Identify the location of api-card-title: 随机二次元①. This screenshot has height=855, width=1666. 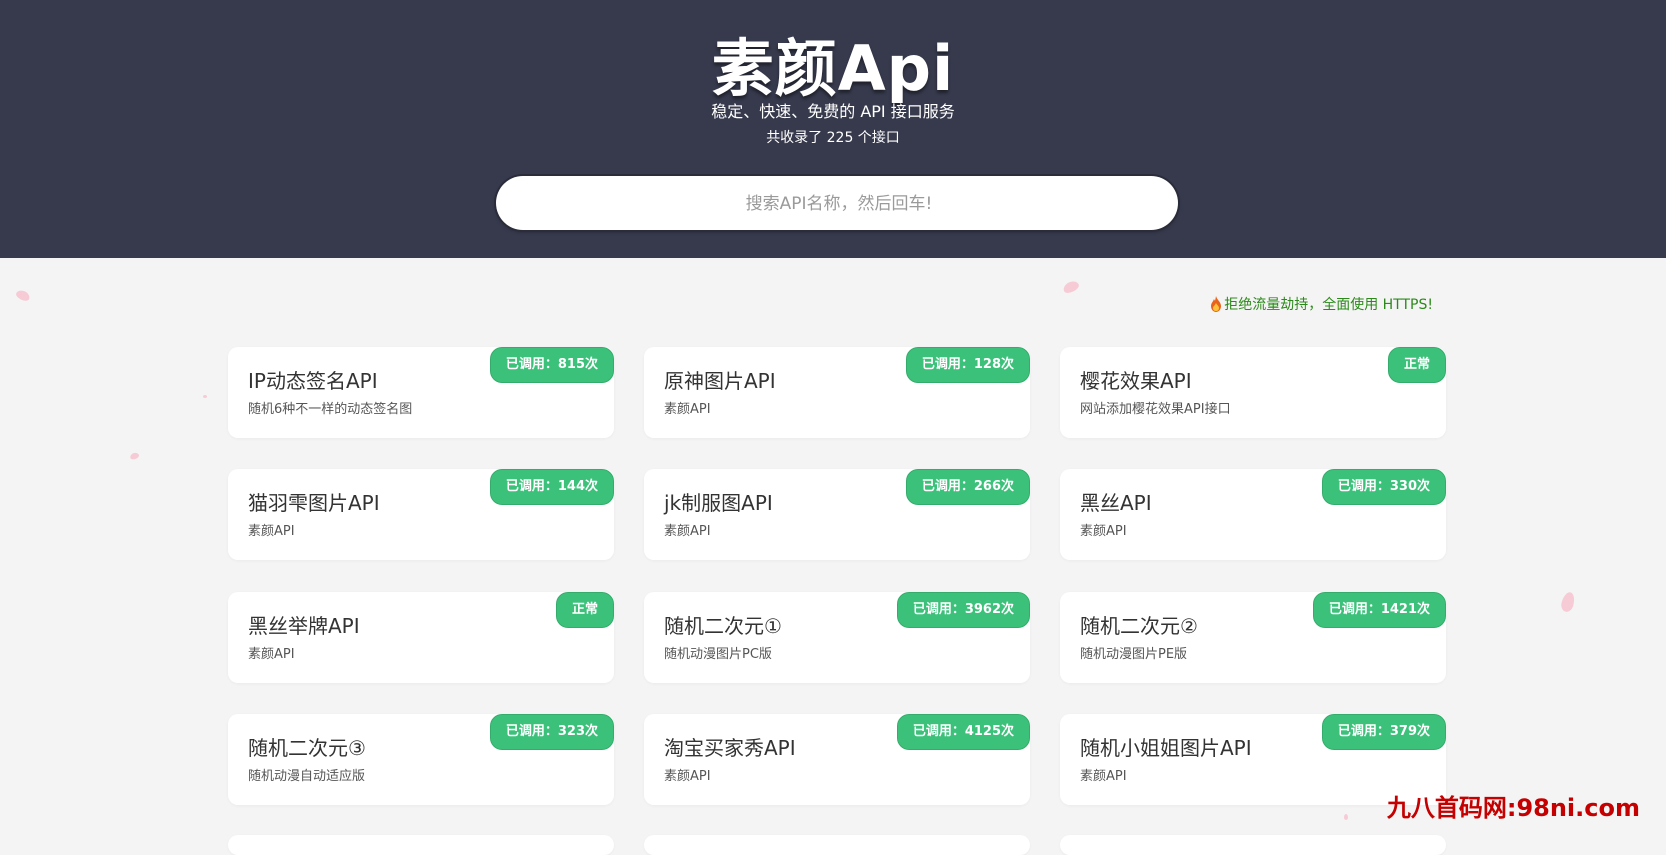
(723, 626).